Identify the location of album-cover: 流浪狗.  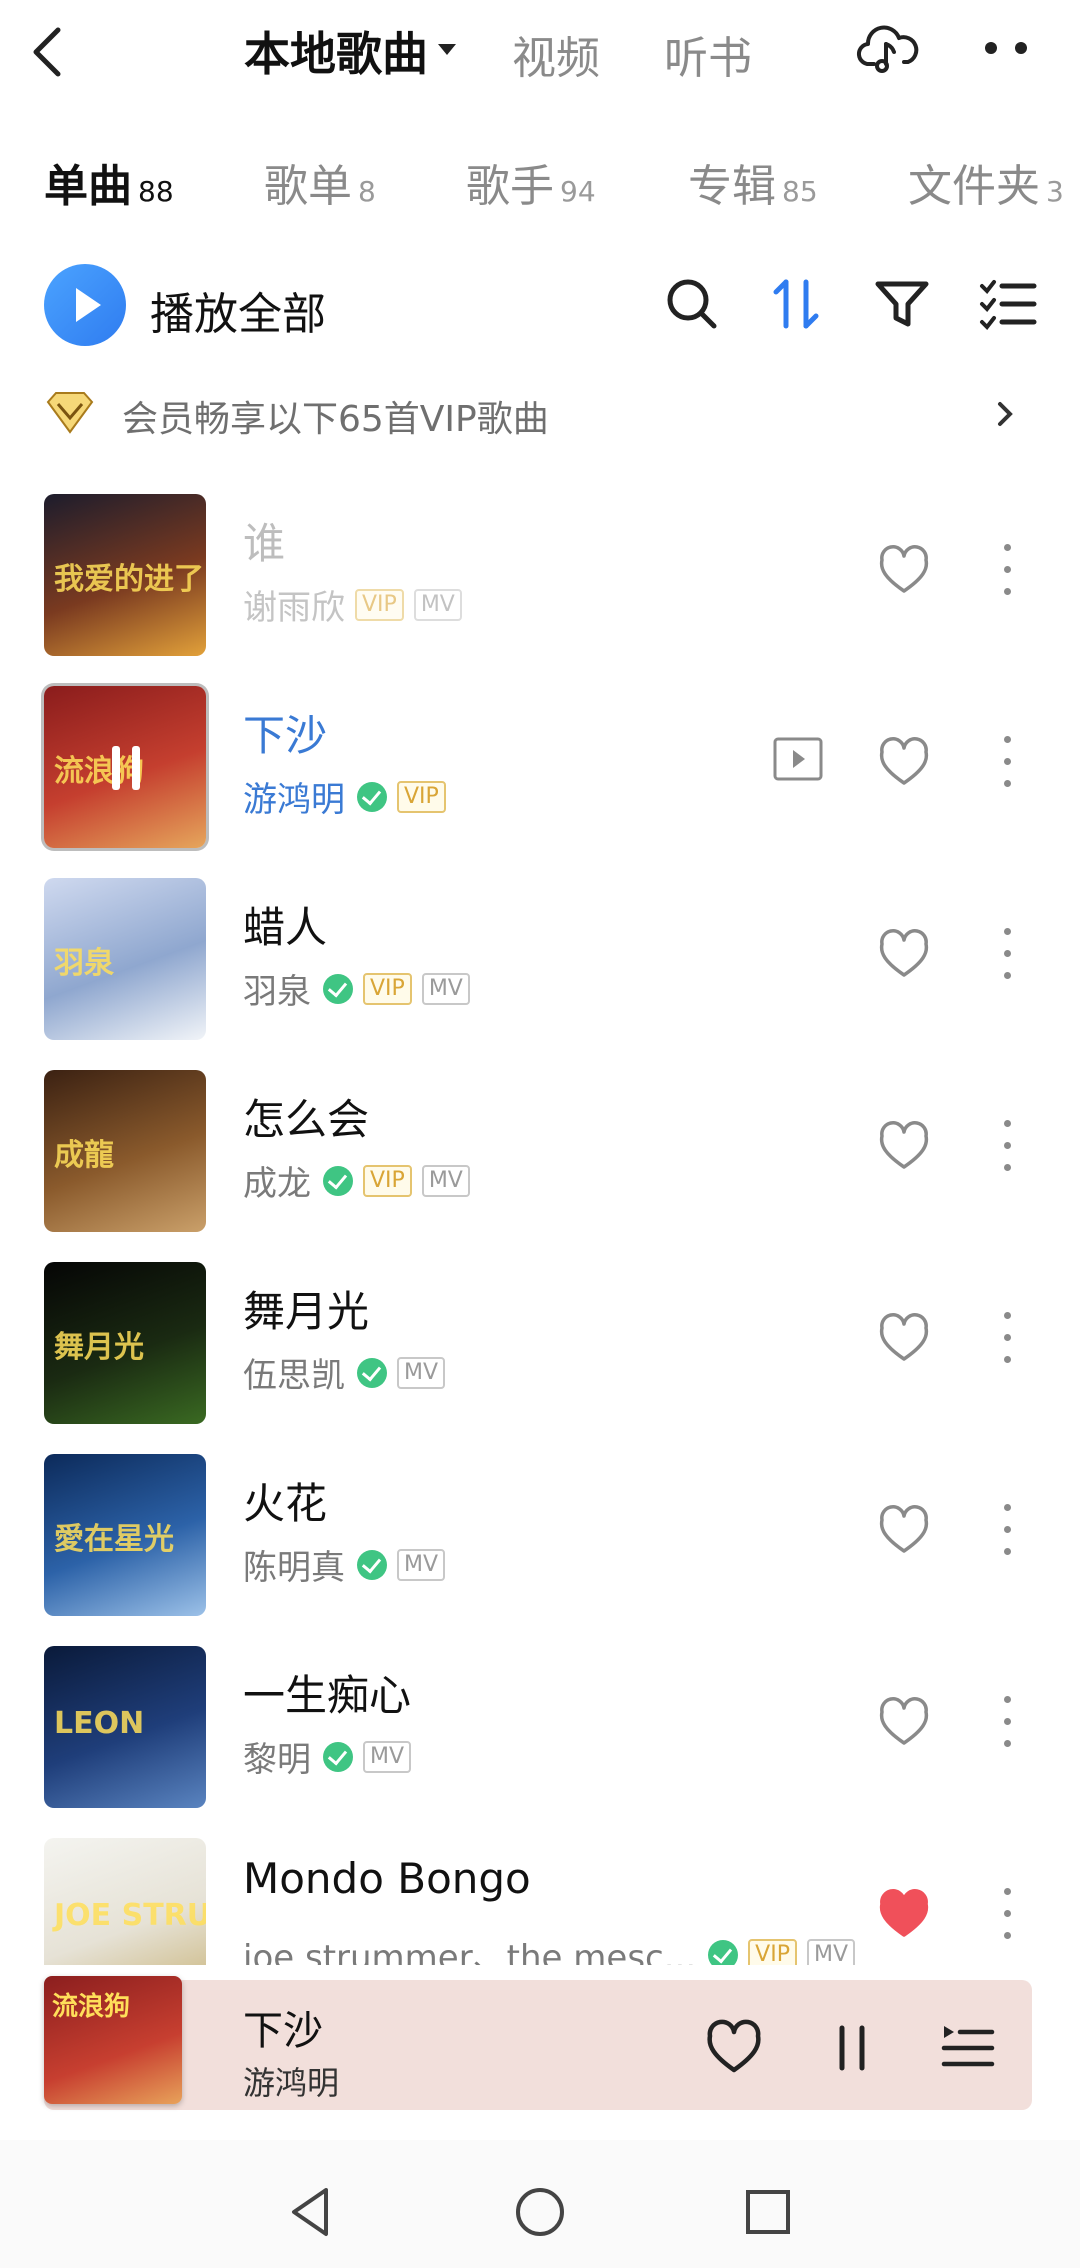
(125, 767).